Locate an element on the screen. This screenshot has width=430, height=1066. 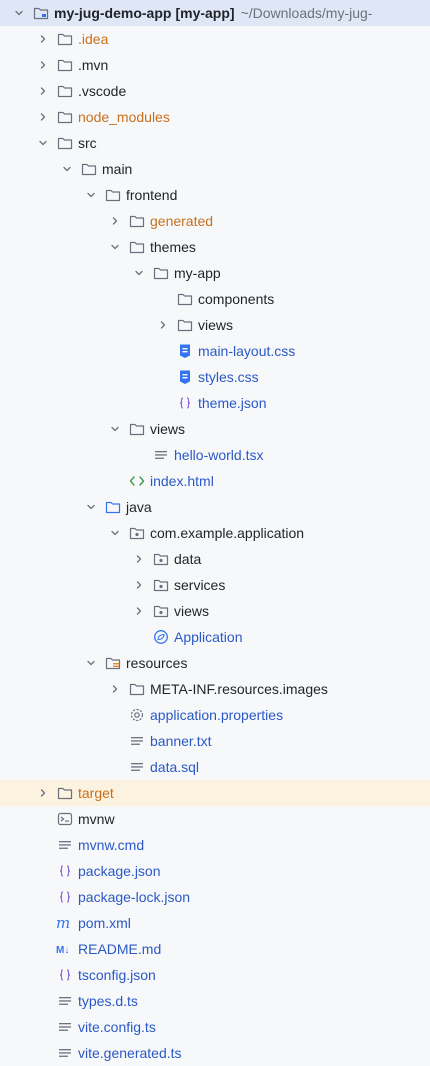
tree-row: com.example.application is located at coordinates (215, 533).